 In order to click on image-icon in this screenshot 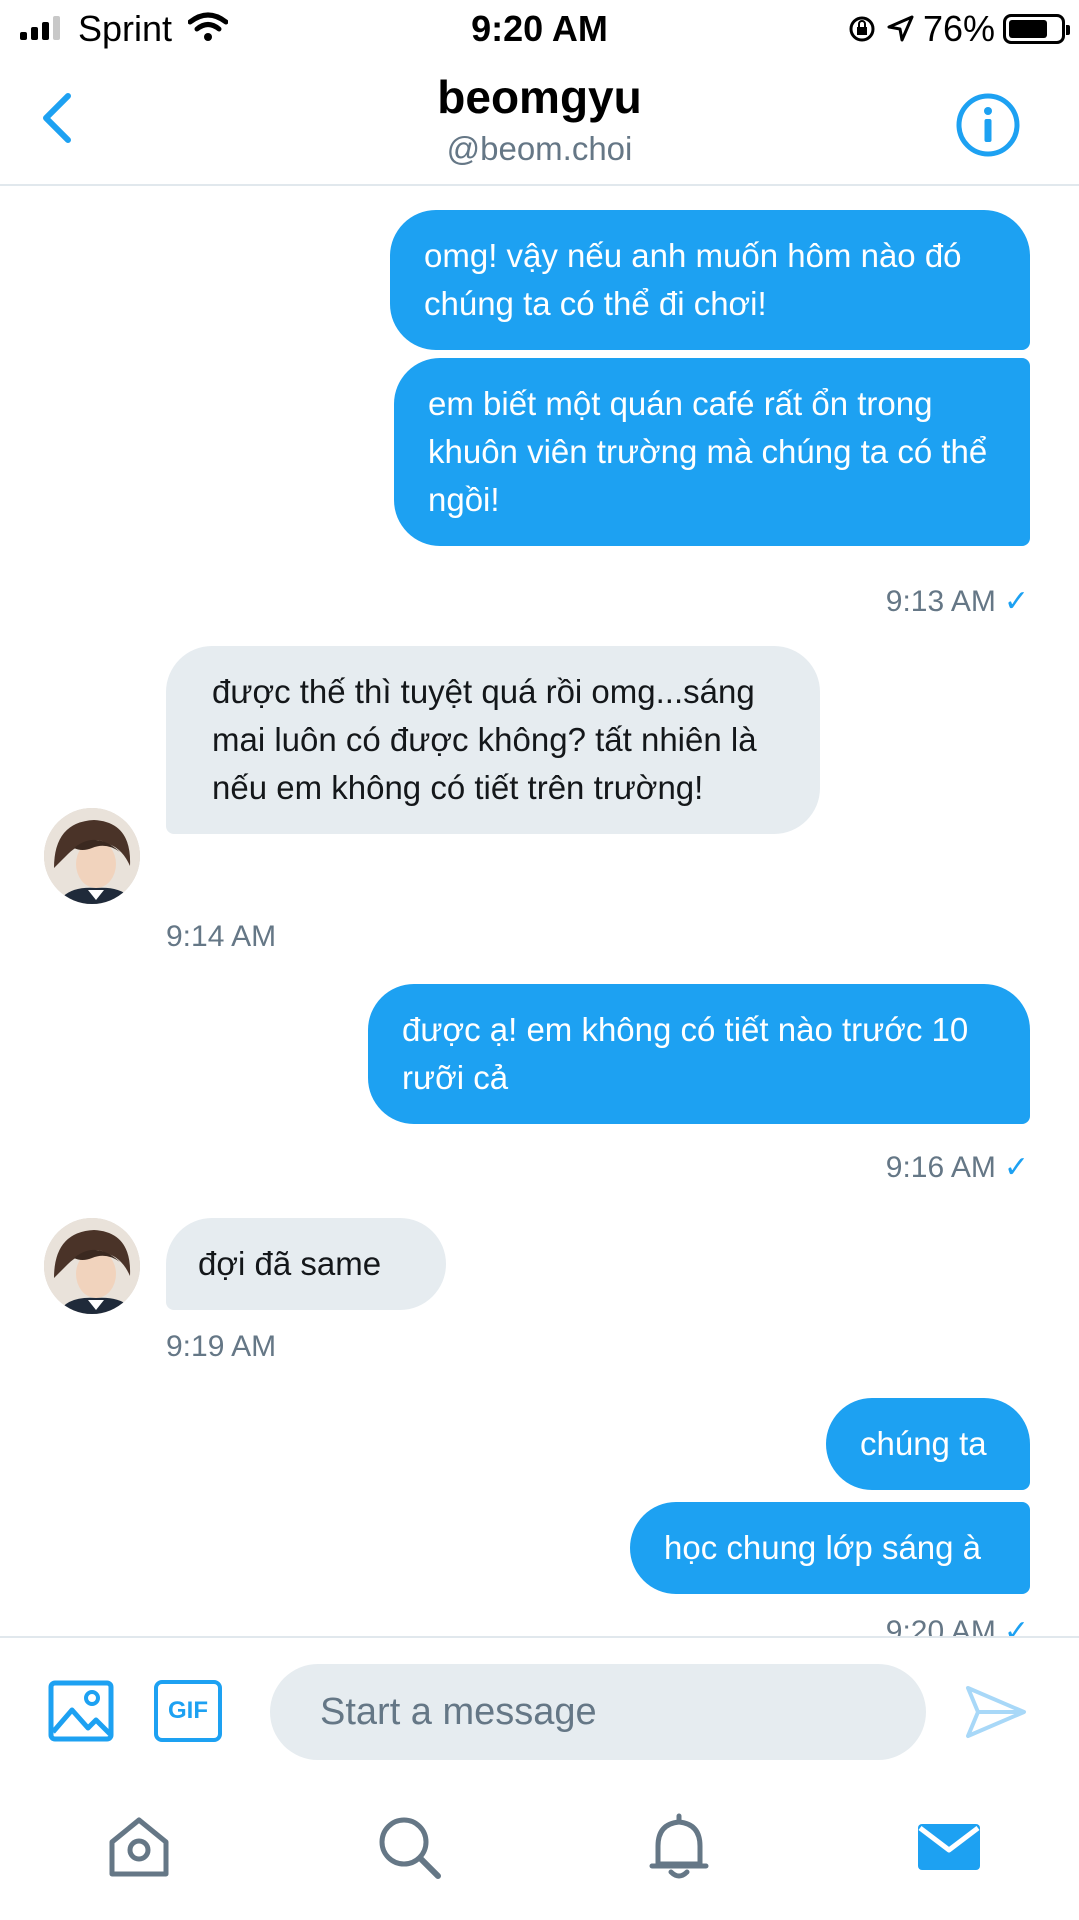, I will do `click(81, 1711)`.